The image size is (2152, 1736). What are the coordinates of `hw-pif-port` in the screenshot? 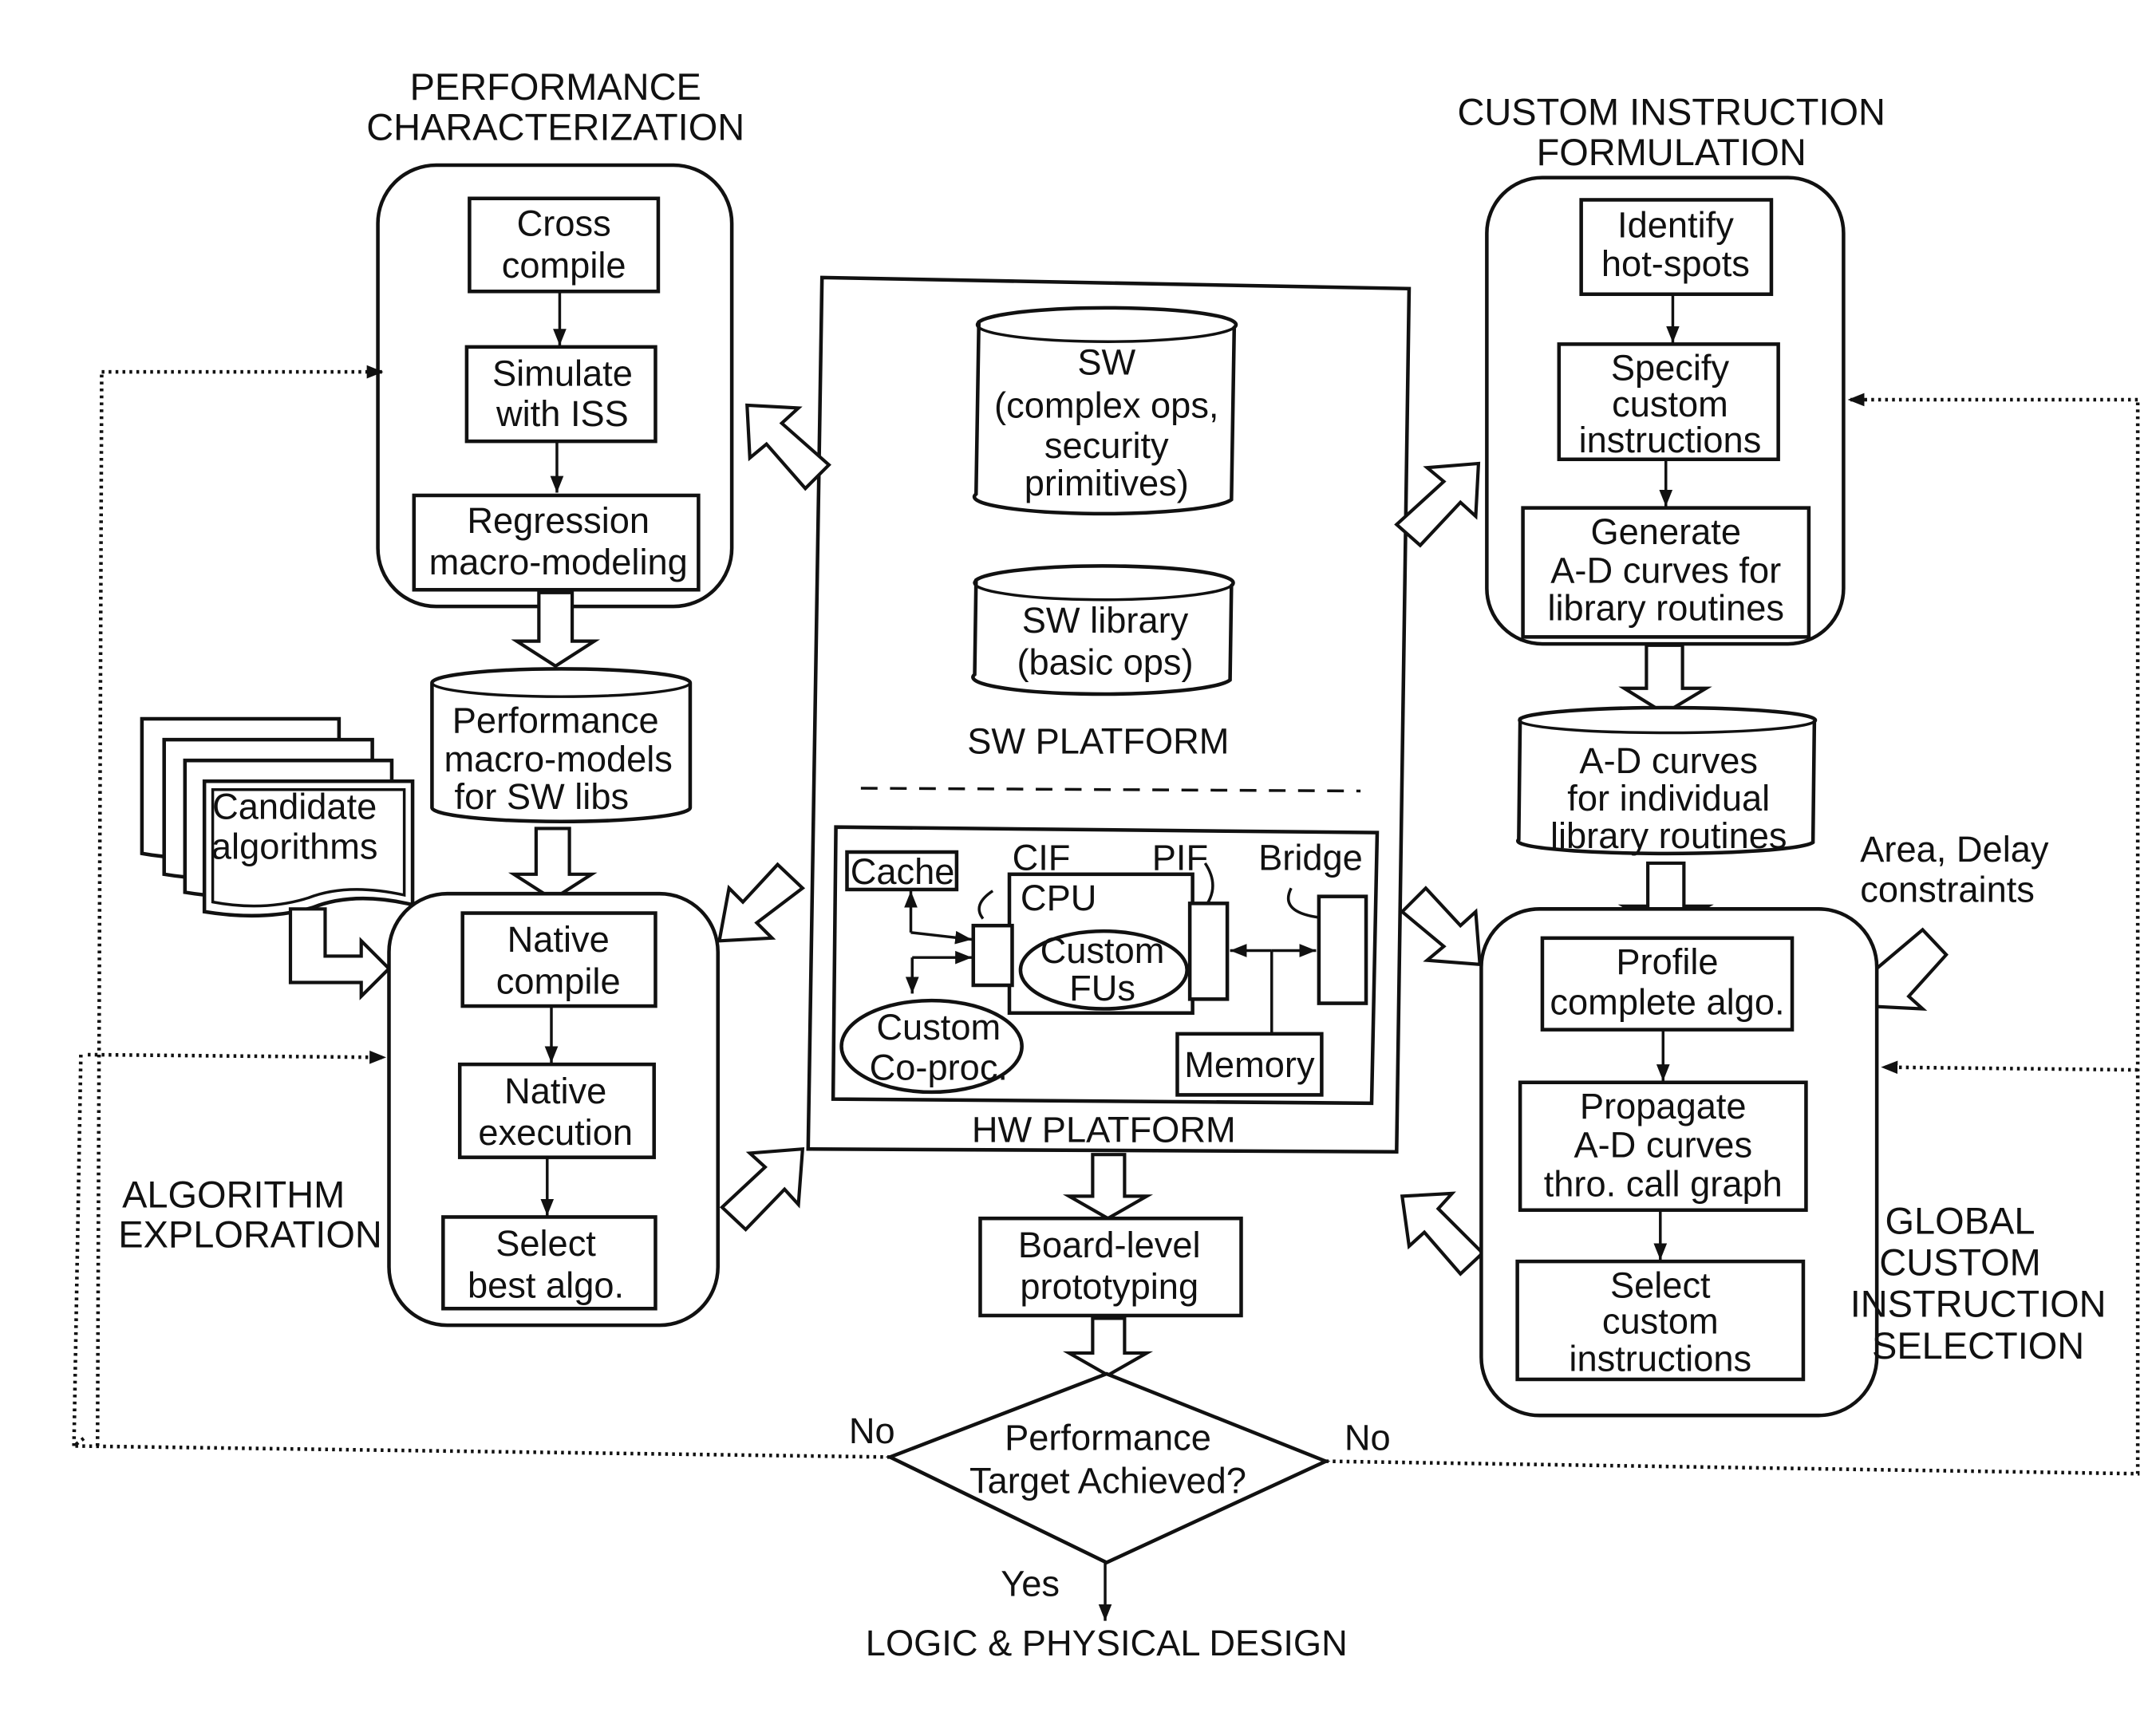 It's located at (1208, 951).